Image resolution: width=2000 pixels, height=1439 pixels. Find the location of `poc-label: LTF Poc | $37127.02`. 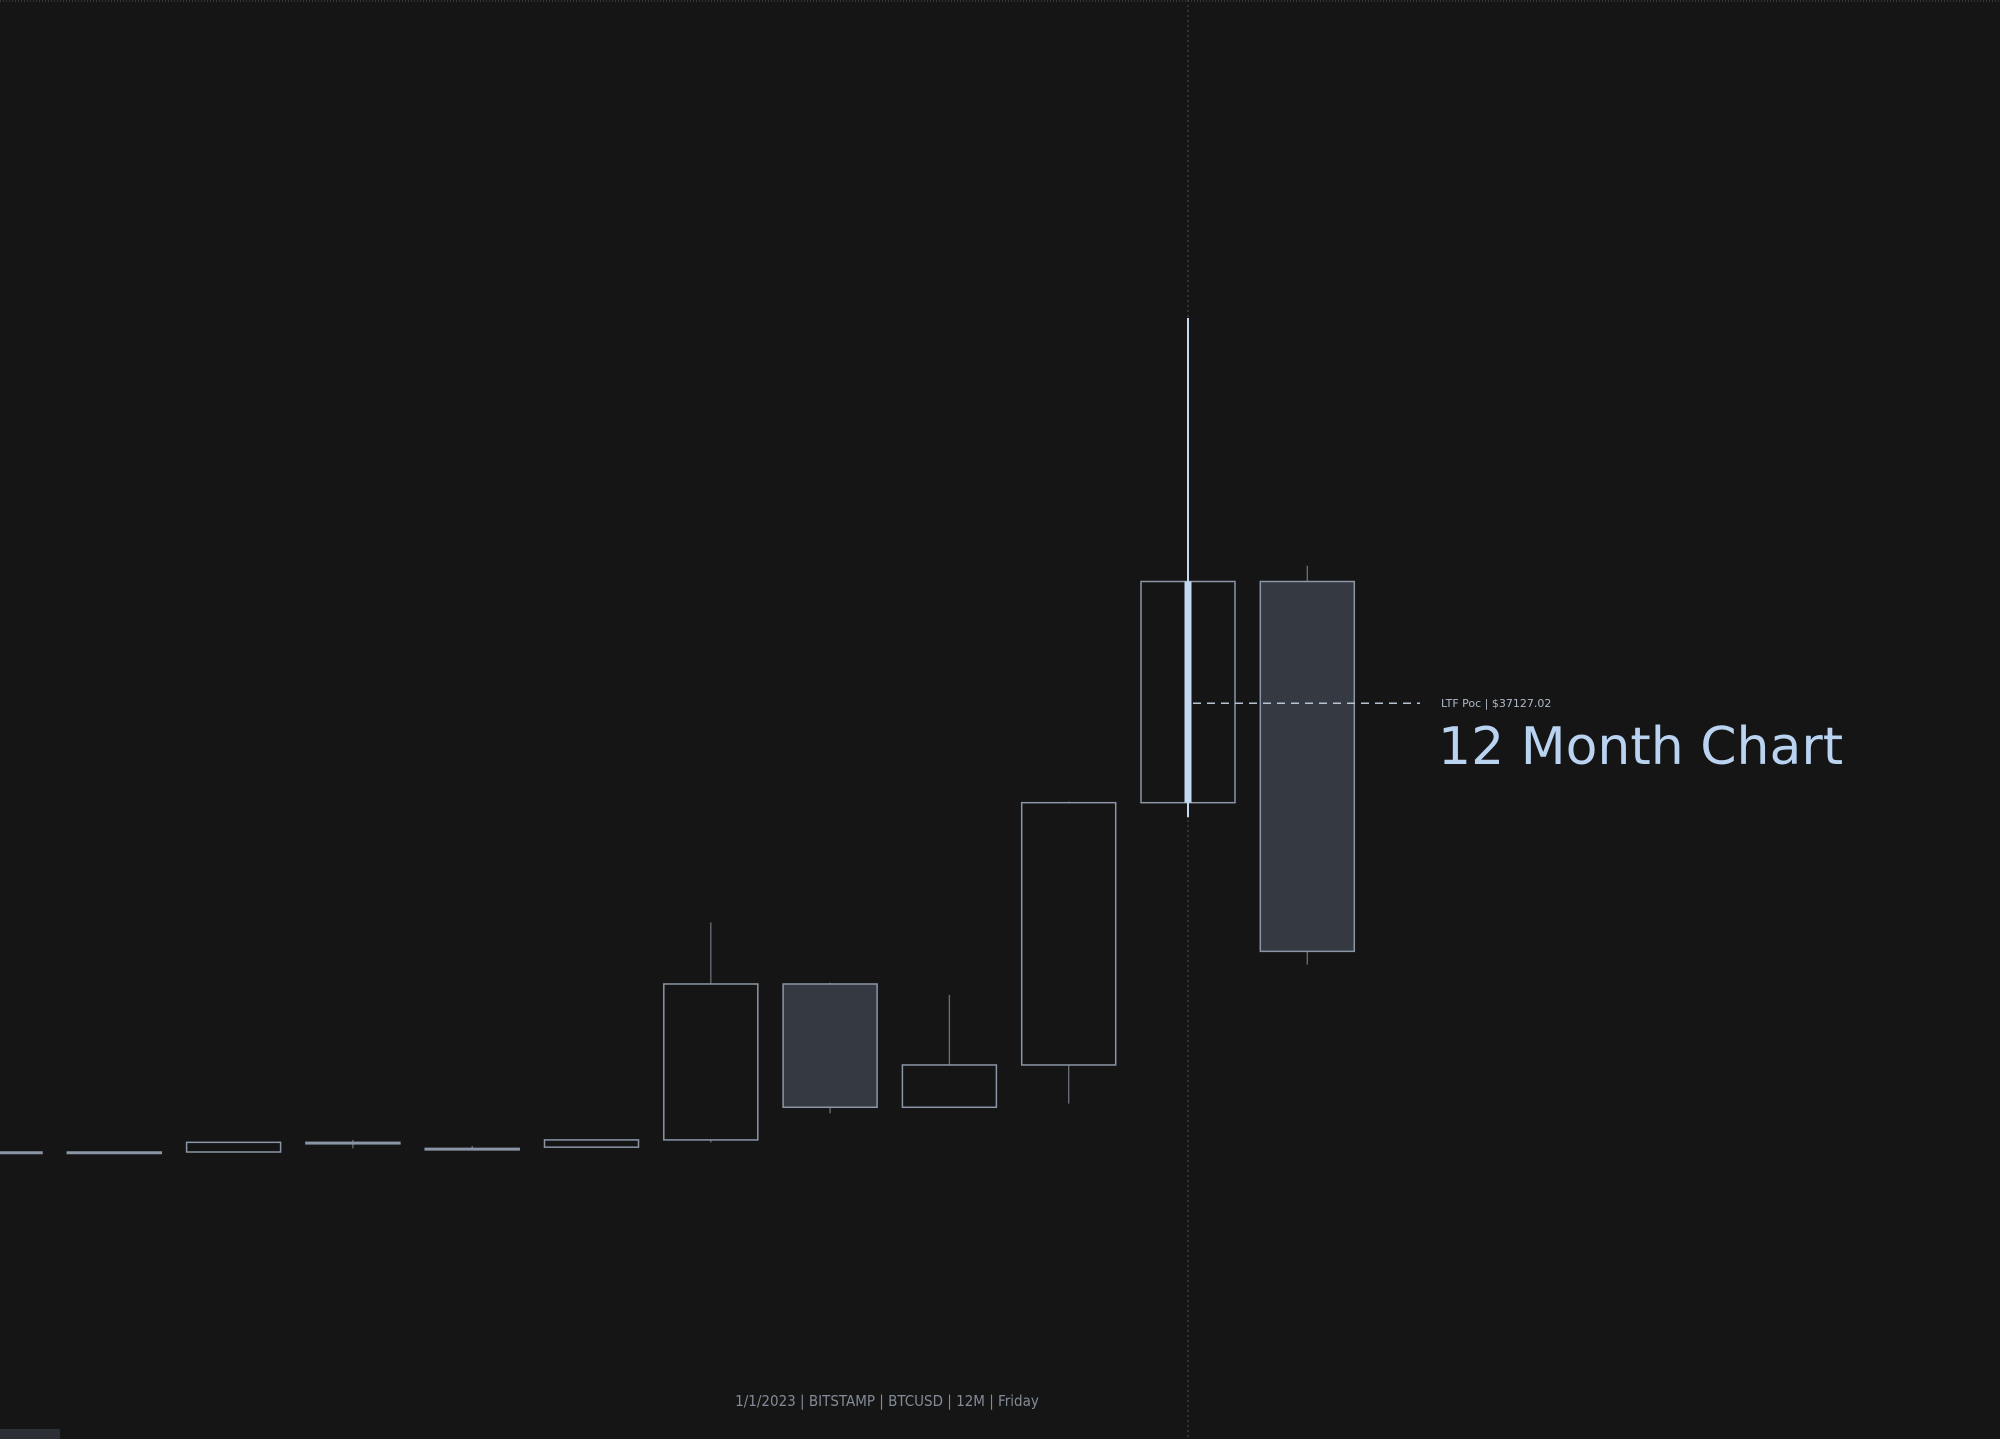

poc-label: LTF Poc | $37127.02 is located at coordinates (1496, 703).